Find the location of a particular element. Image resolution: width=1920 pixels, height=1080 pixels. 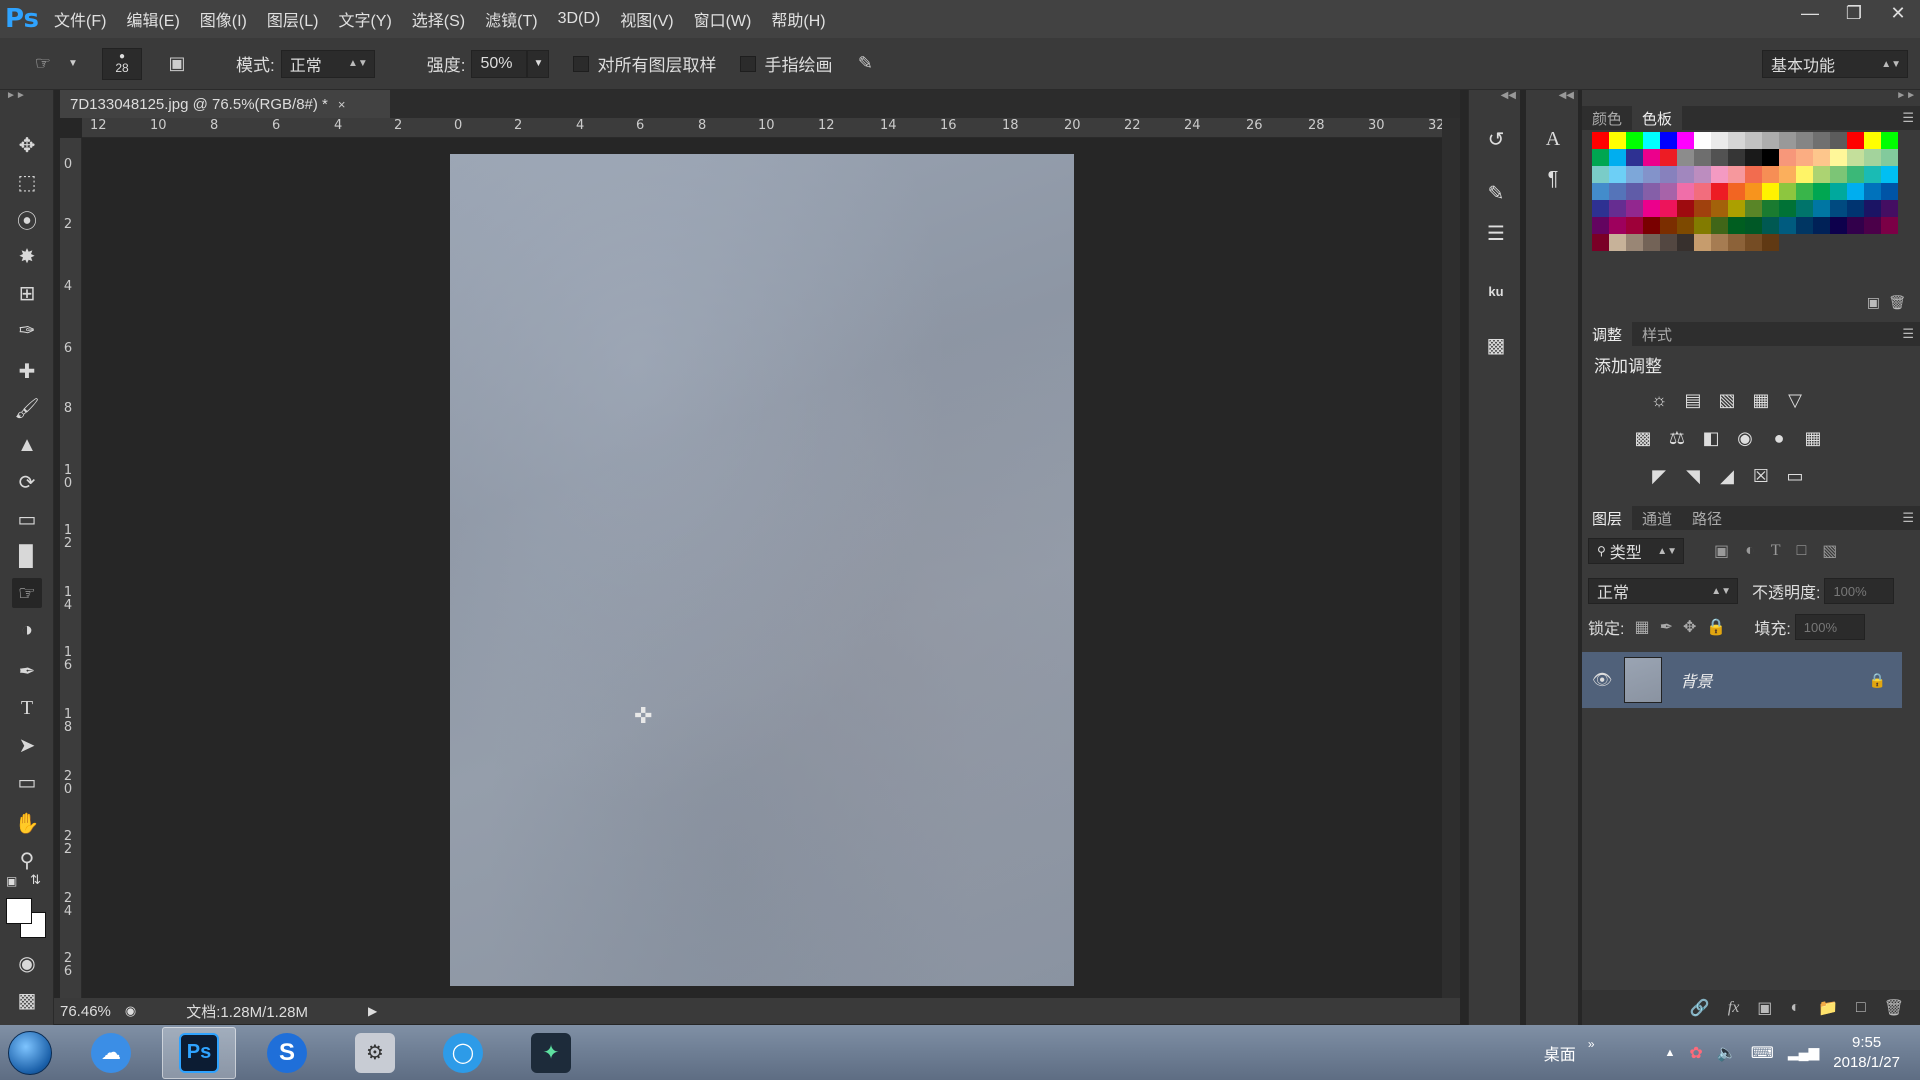

color-balance-icon: ⚖ is located at coordinates (1677, 438).